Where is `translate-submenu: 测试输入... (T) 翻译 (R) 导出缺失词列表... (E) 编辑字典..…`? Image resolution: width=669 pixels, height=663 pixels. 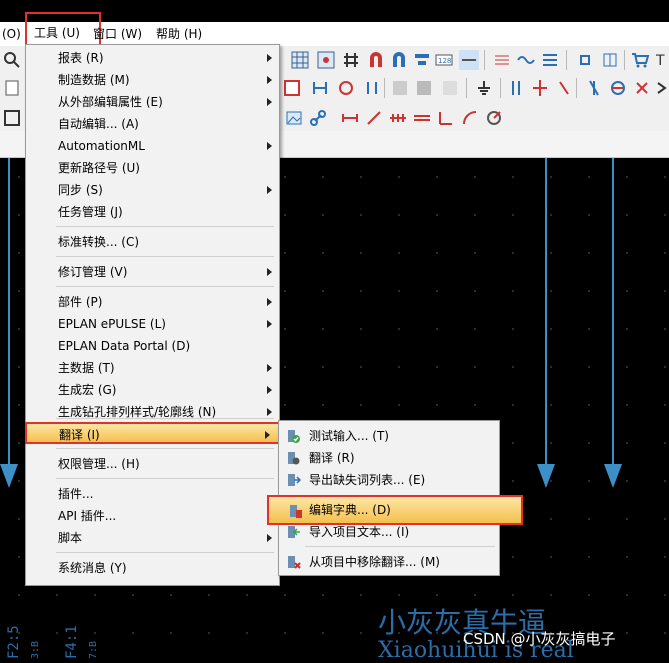 translate-submenu: 测试输入... (T) 翻译 (R) 导出缺失词列表... (E) 编辑字典..… is located at coordinates (395, 498).